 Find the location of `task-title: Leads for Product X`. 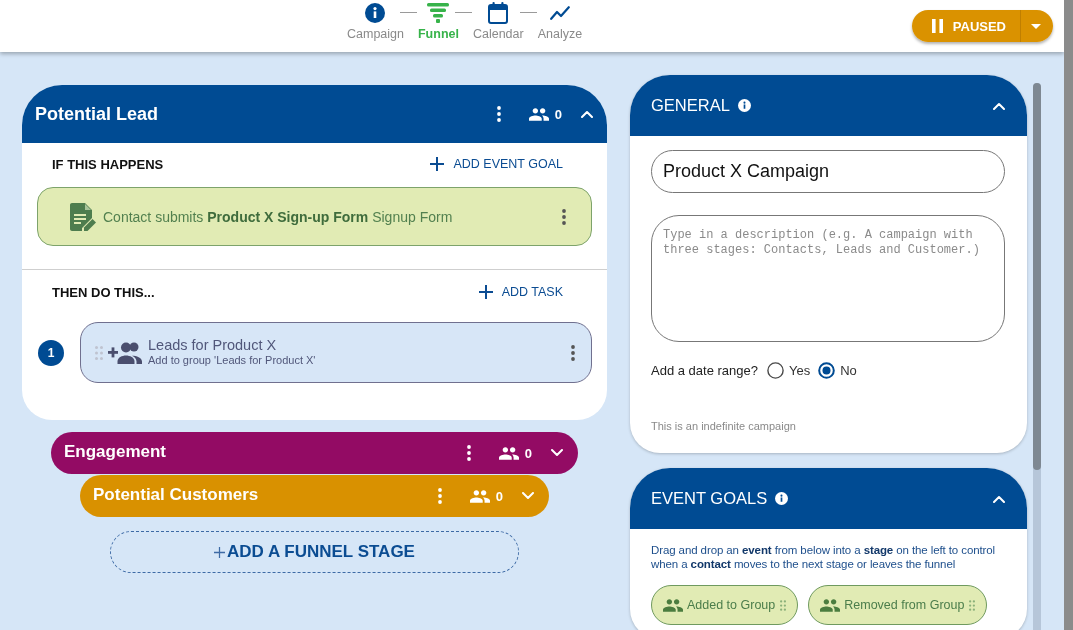

task-title: Leads for Product X is located at coordinates (213, 345).